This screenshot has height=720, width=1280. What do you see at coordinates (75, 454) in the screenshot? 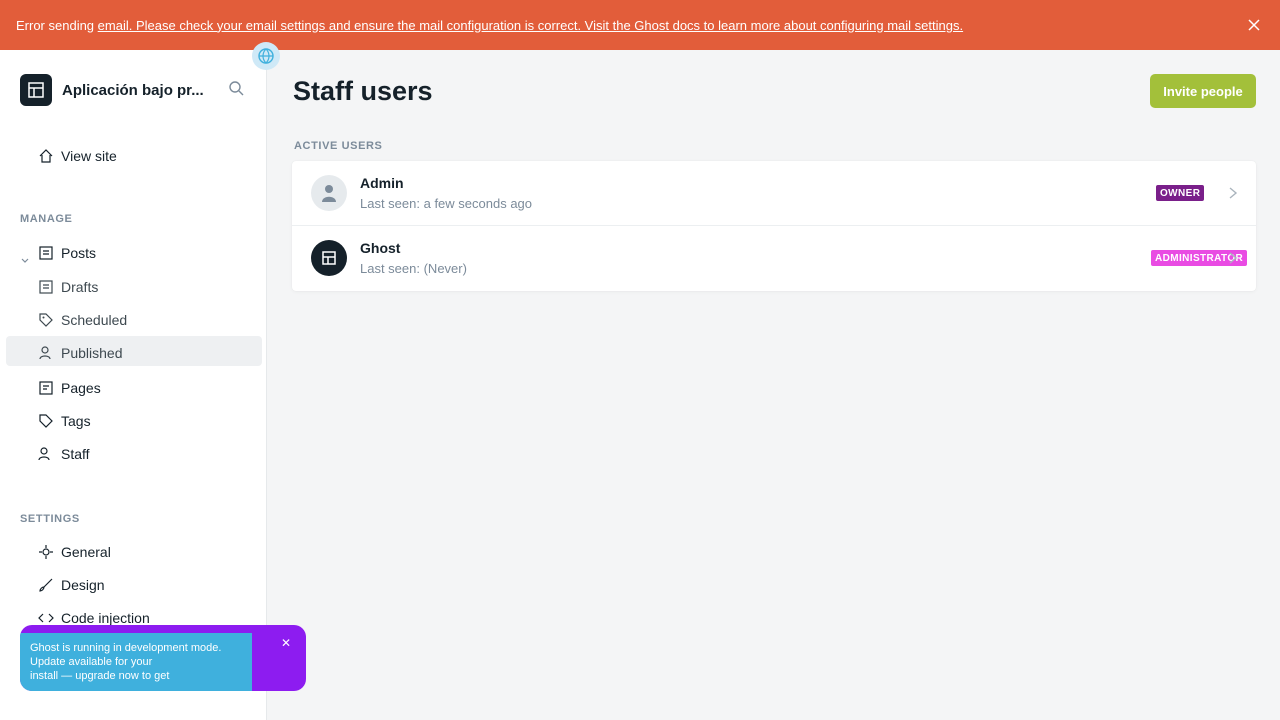
I see `staff-label: Staff` at bounding box center [75, 454].